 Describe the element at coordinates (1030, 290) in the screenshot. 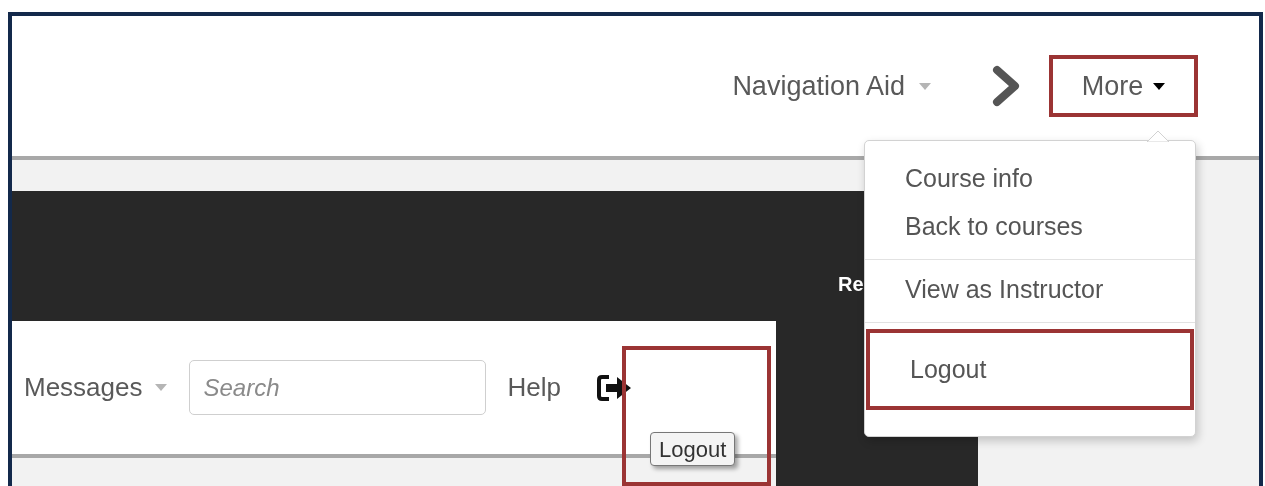

I see `menu-item: View as Instructor` at that location.